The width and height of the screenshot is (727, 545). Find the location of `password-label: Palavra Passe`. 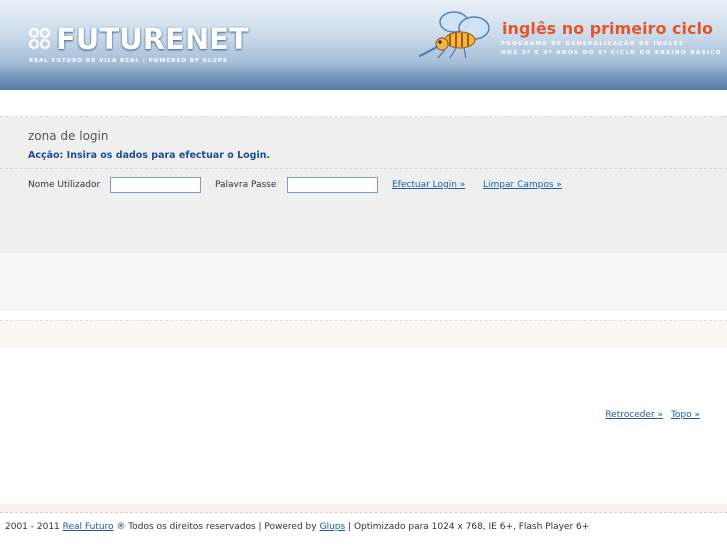

password-label: Palavra Passe is located at coordinates (246, 185).